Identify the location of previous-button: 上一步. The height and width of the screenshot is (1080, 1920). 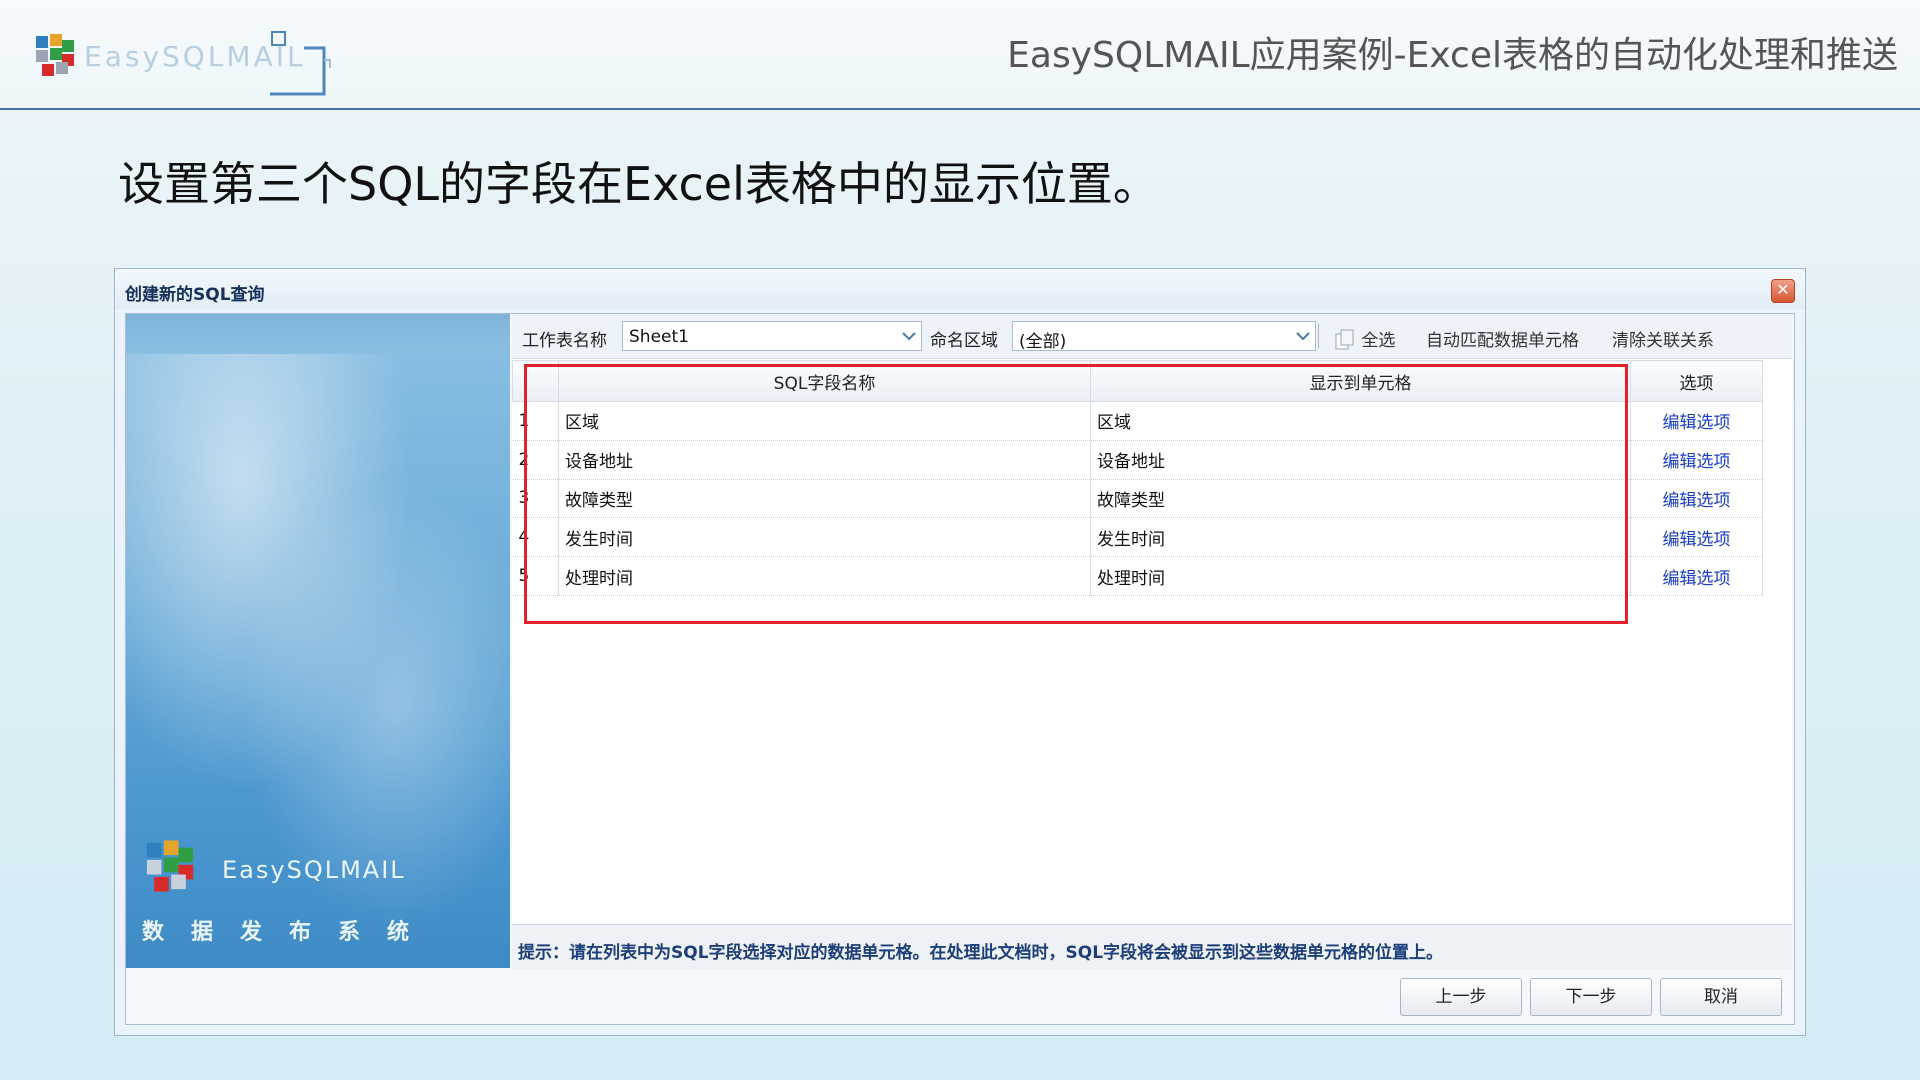
(1461, 997).